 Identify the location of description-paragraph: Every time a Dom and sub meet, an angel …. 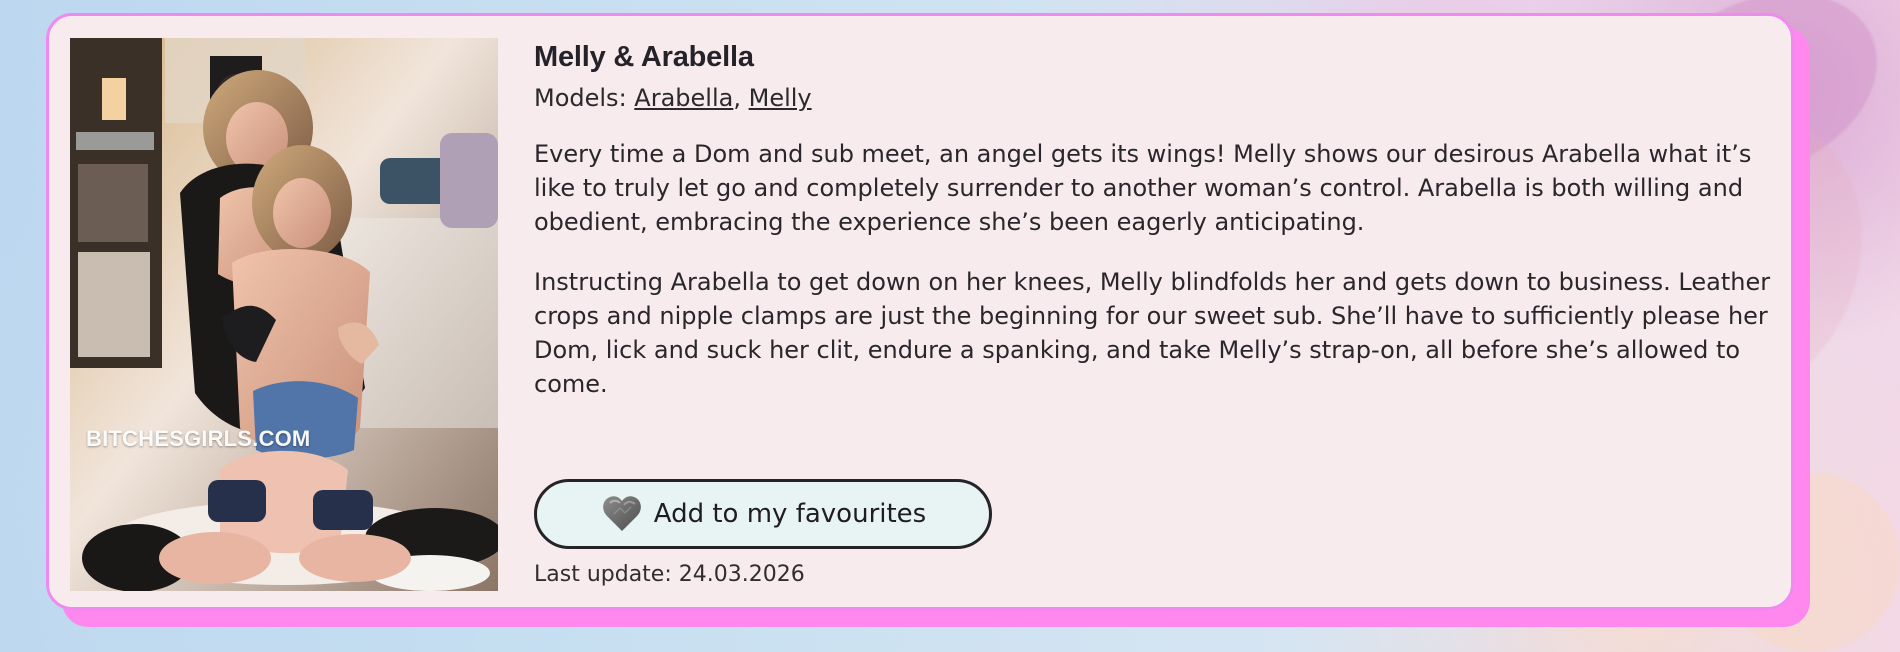
(1143, 188).